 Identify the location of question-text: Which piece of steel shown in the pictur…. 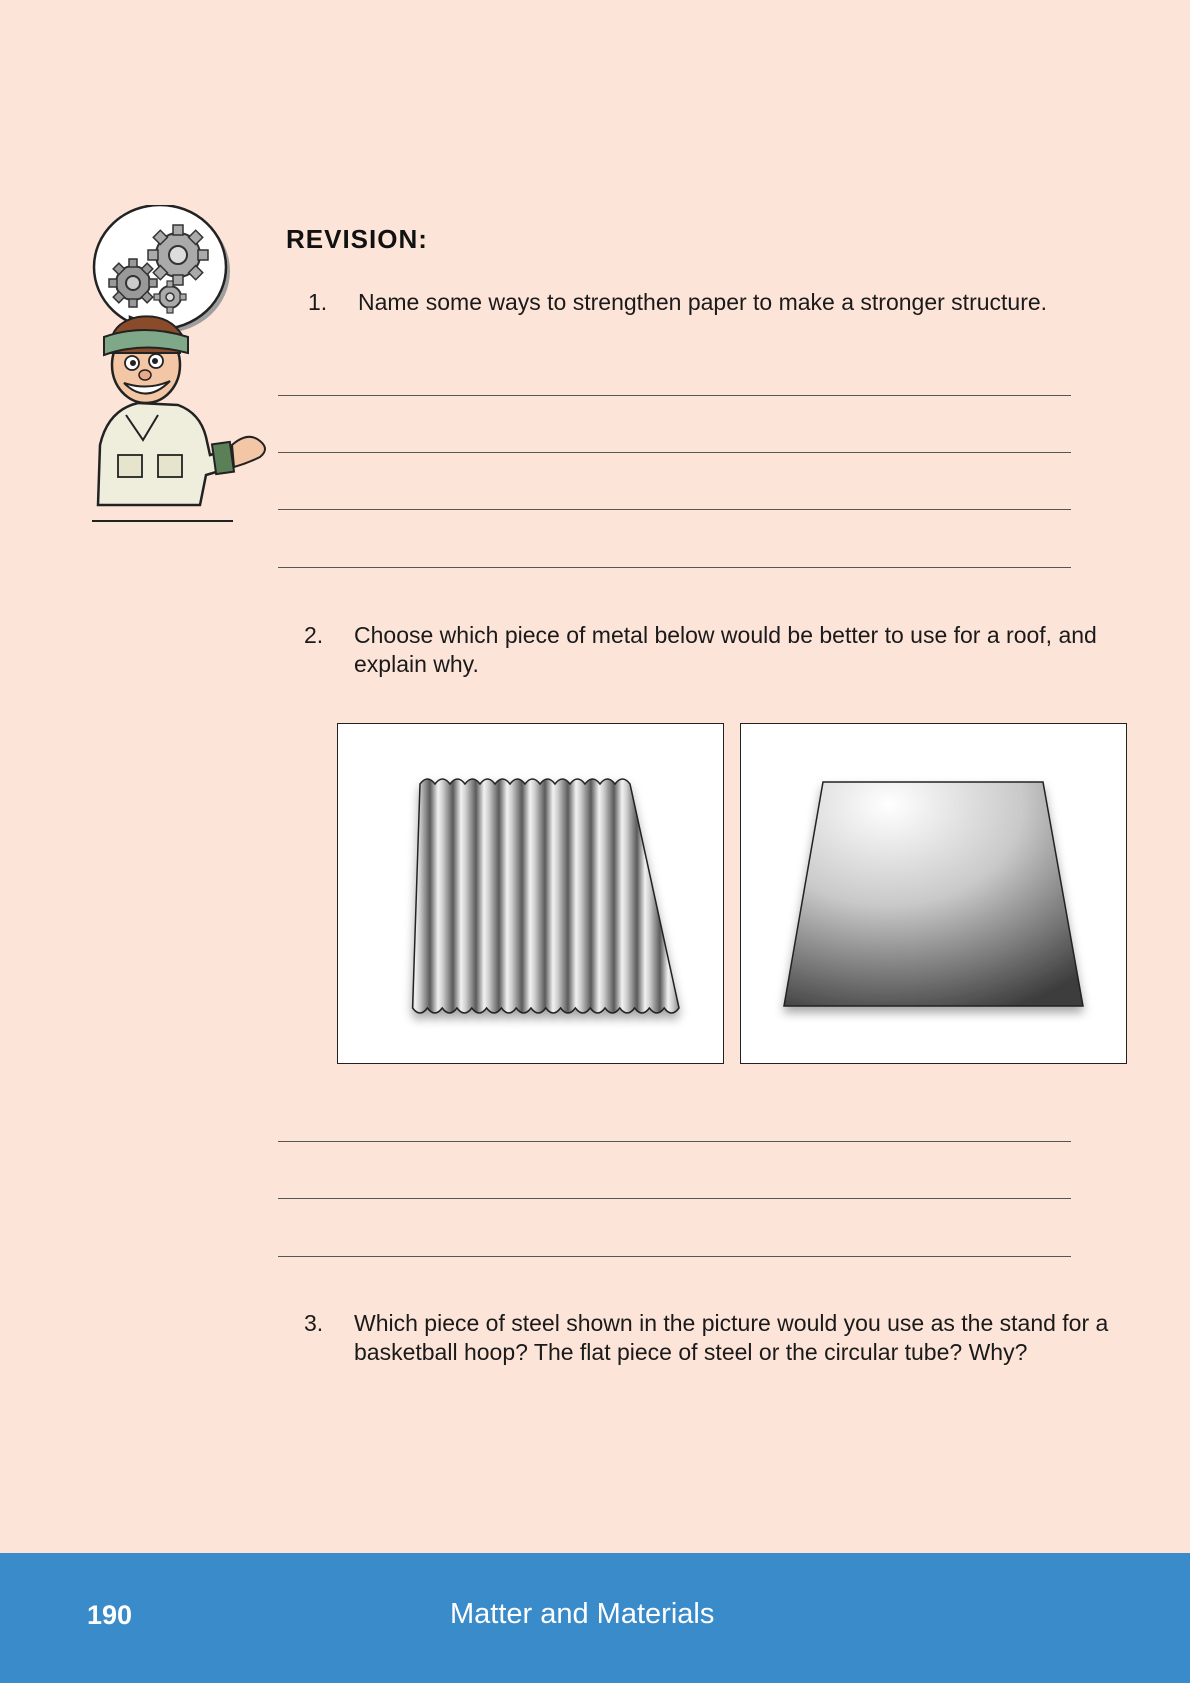
(731, 1337).